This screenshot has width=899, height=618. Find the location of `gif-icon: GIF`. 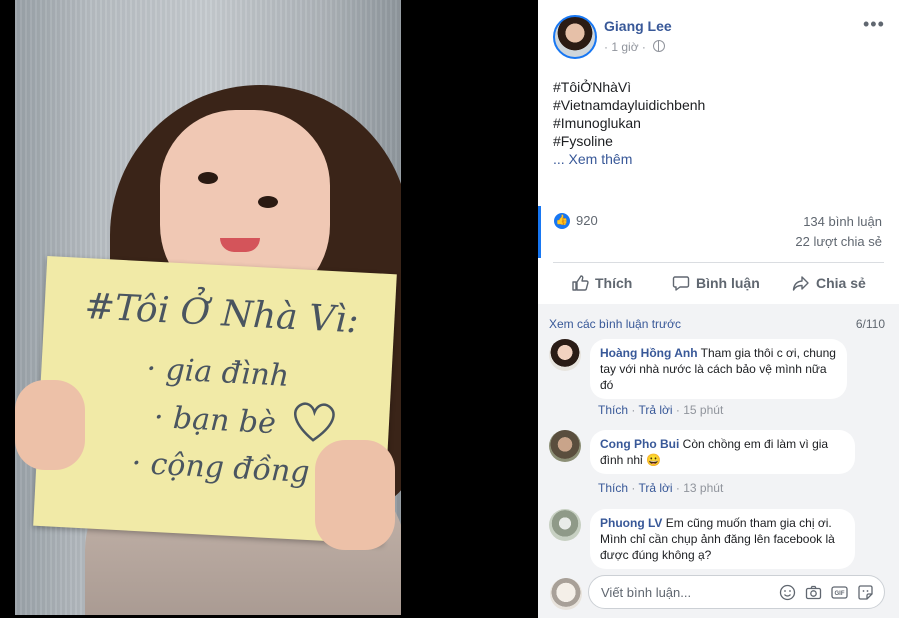

gif-icon: GIF is located at coordinates (839, 592).